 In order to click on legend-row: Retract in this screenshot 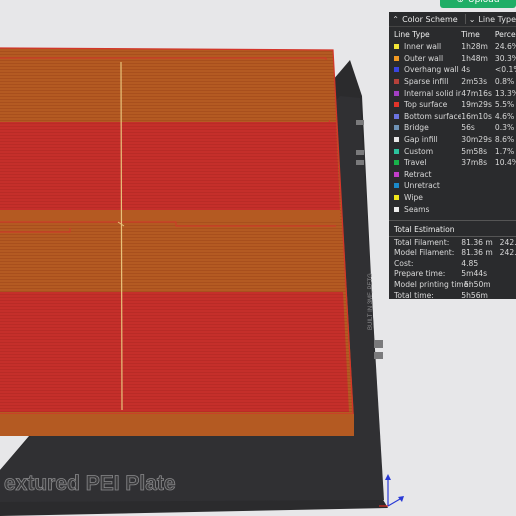, I will do `click(452, 175)`.